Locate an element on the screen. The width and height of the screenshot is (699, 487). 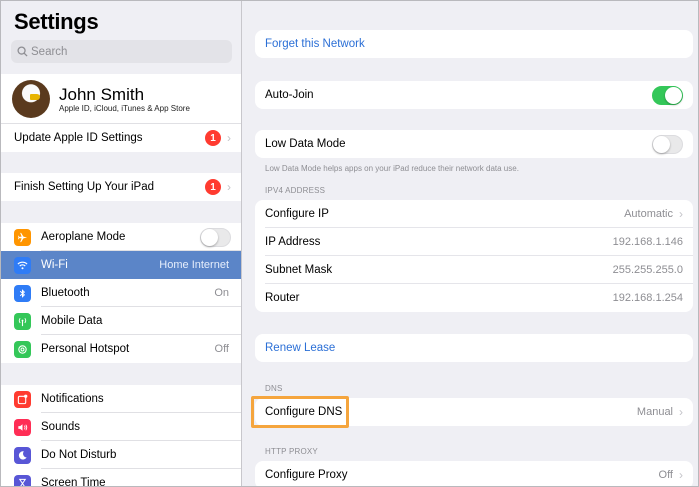
sidebar-item-wifi: Wi-Fi Home Internet is located at coordinates (121, 265).